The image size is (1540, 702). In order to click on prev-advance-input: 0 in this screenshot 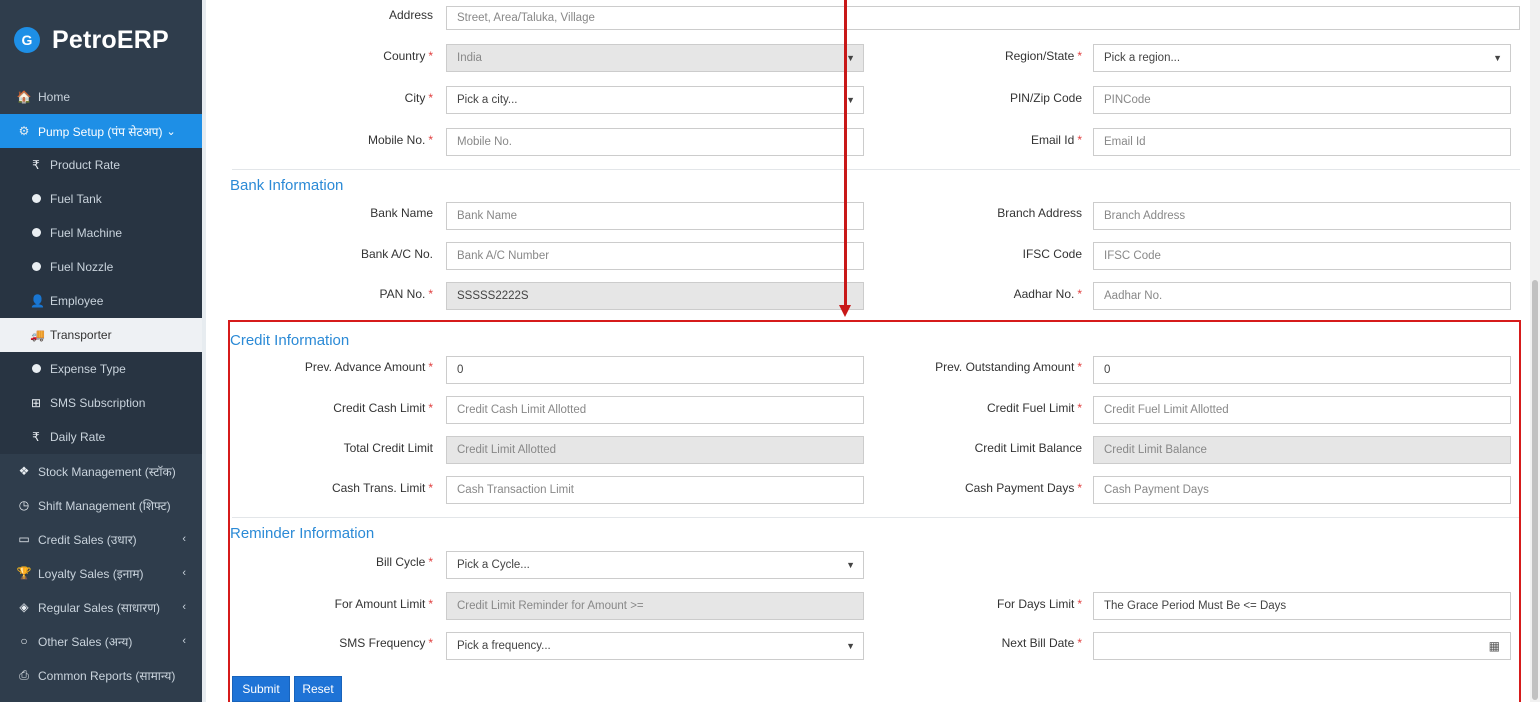, I will do `click(655, 370)`.